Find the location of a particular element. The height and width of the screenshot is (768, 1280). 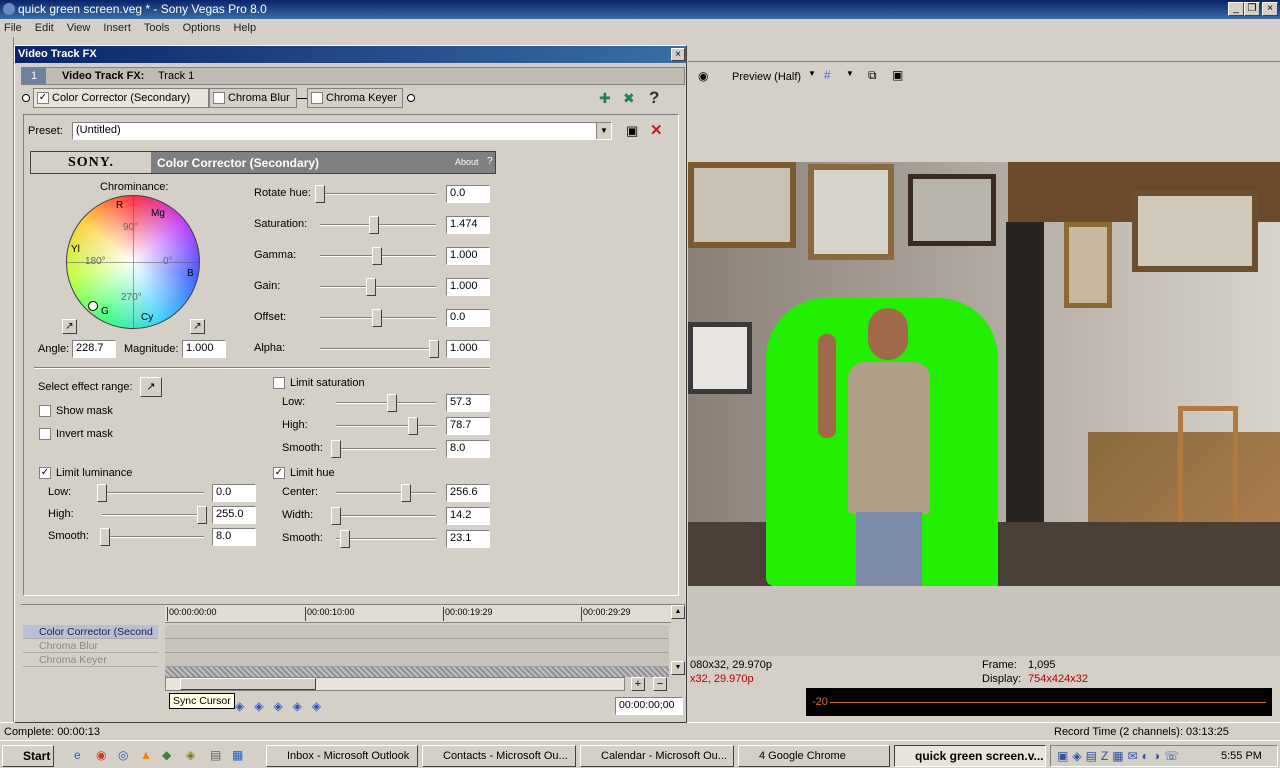

tray-icons: ▣◈▤Z▦✉◐◑☏ is located at coordinates (1120, 756).